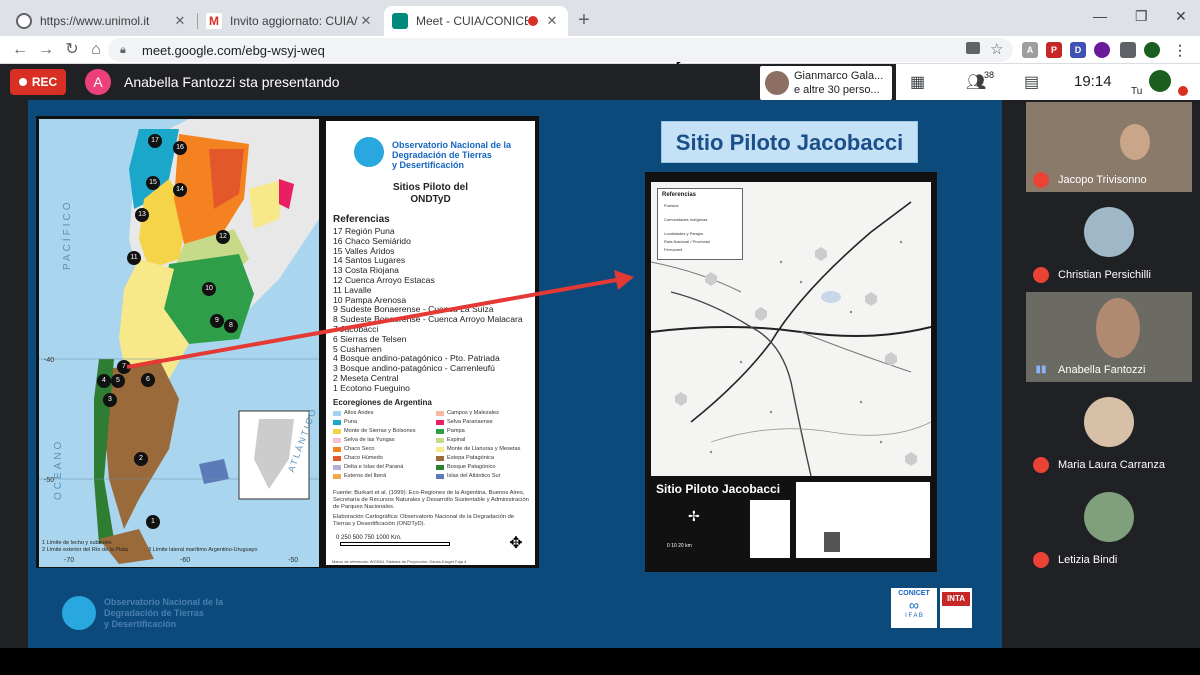 This screenshot has width=1200, height=675. I want to click on conicet-logo: CONICET ∞ I F A B, so click(914, 608).